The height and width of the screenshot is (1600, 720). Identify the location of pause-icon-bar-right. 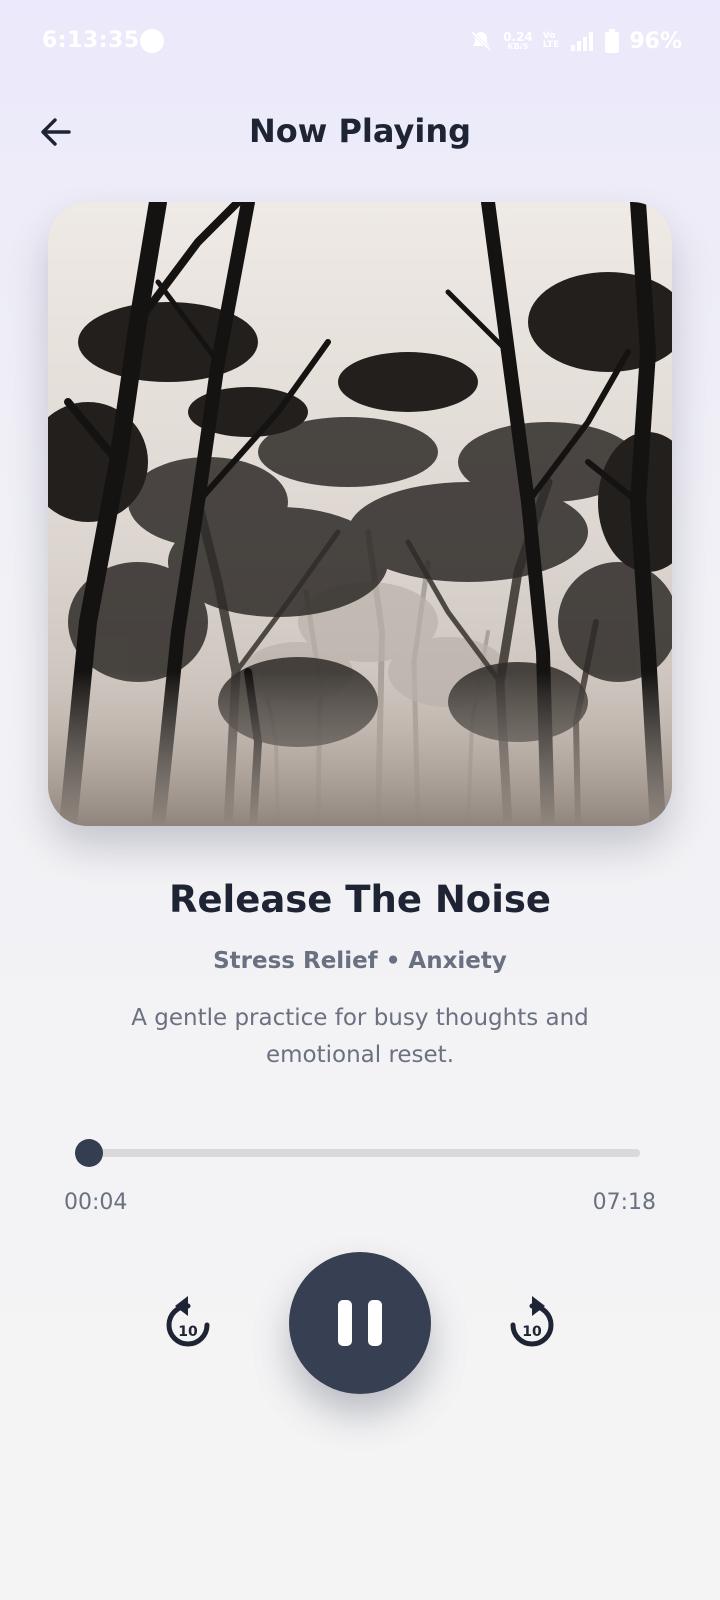
(375, 1323).